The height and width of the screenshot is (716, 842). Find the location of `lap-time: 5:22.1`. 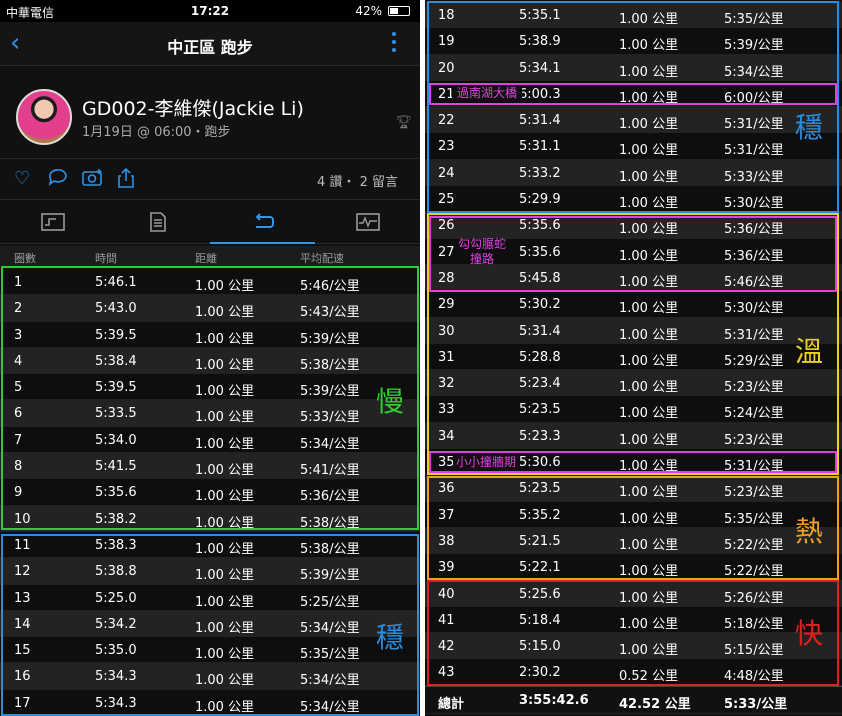

lap-time: 5:22.1 is located at coordinates (540, 568).